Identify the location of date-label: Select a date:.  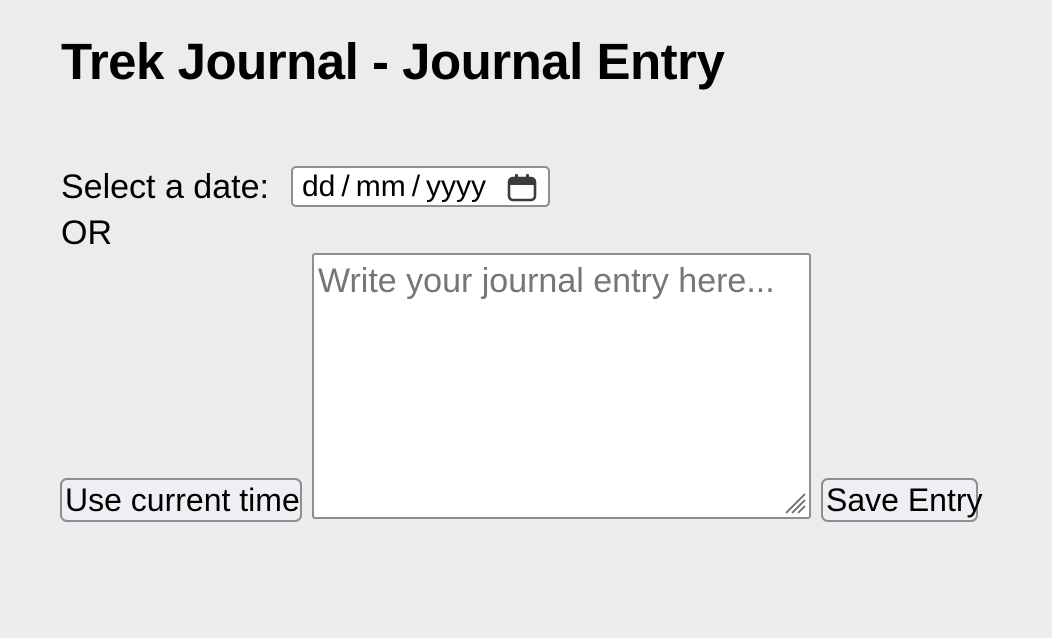
(165, 187).